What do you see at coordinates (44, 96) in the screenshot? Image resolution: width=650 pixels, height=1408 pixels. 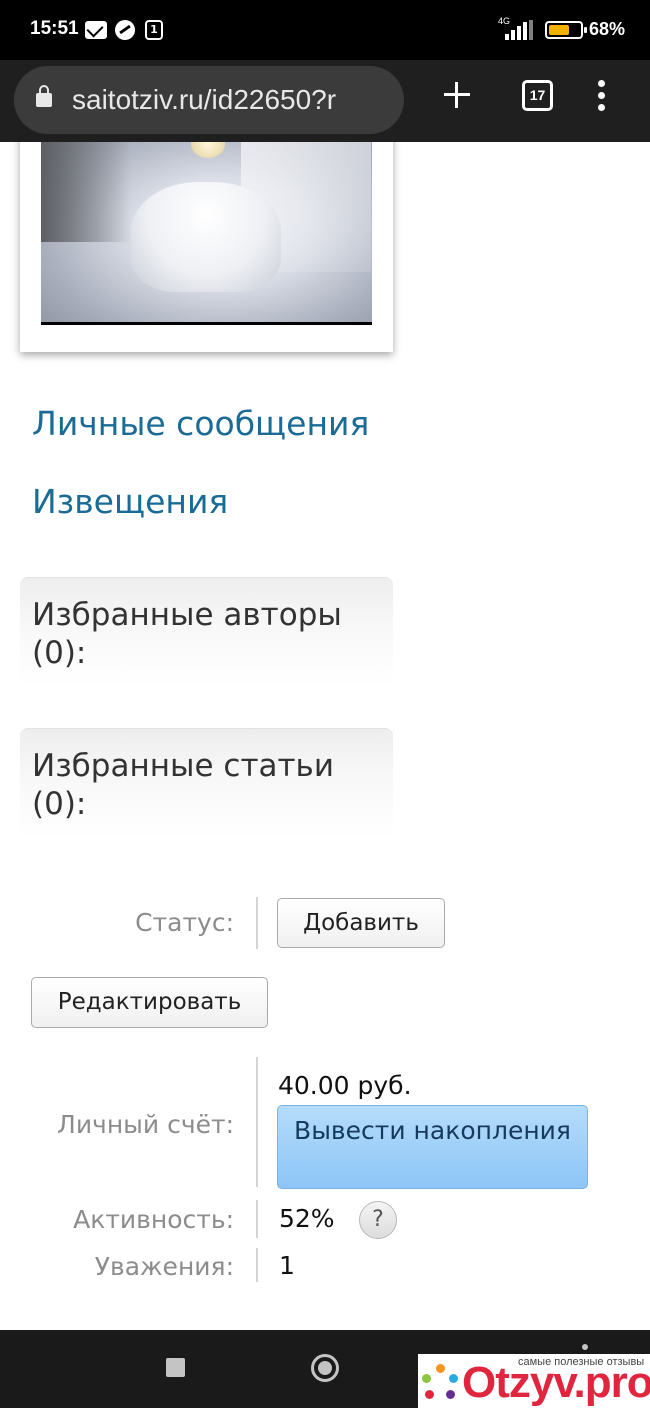 I see `lock-icon` at bounding box center [44, 96].